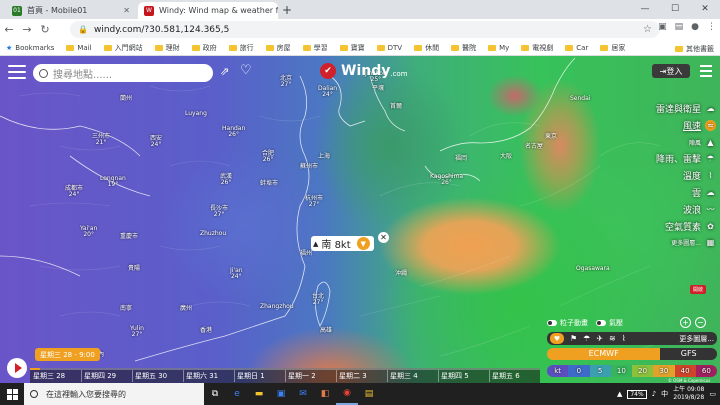 The image size is (720, 405). I want to click on bookmark-folder: DTV, so click(389, 48).